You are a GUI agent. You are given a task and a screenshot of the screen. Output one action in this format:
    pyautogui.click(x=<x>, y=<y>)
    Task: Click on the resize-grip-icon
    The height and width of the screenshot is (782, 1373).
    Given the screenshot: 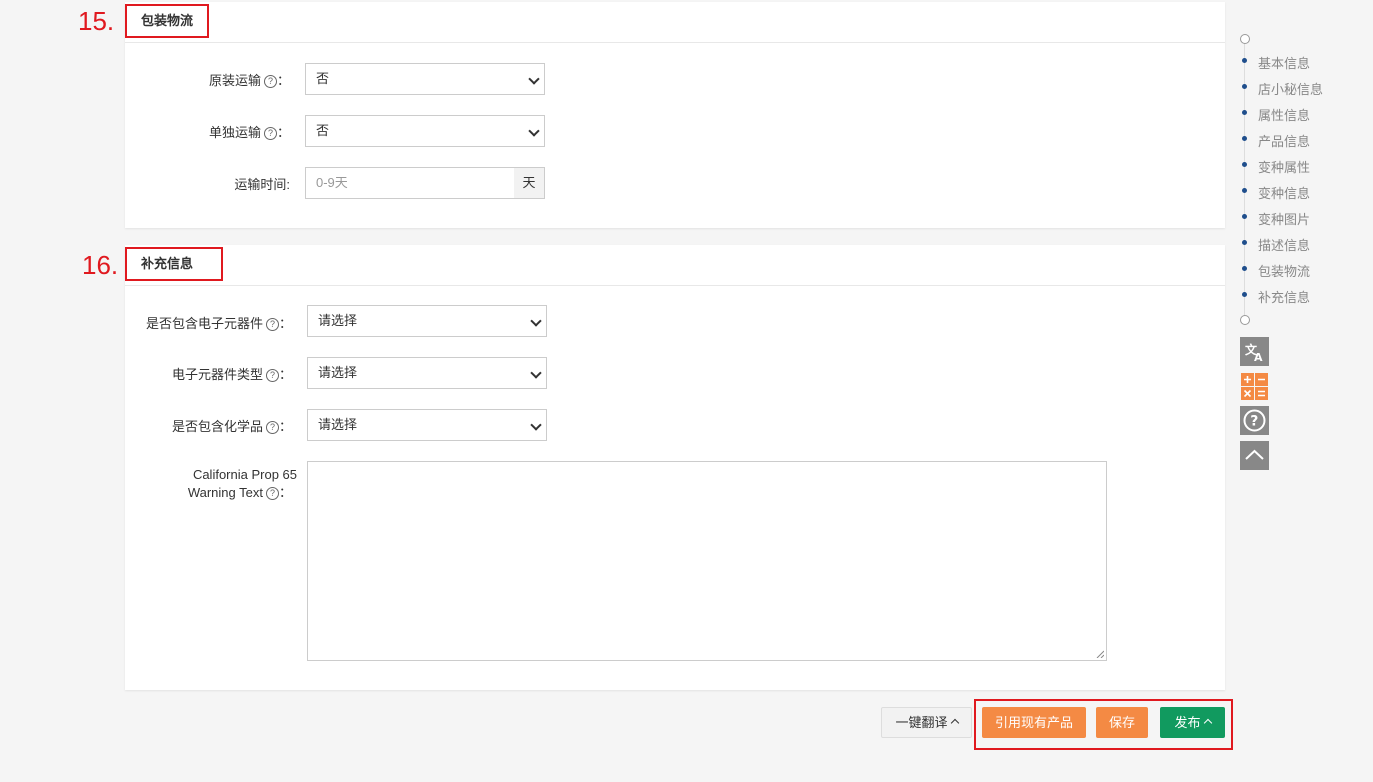 What is the action you would take?
    pyautogui.click(x=1100, y=654)
    